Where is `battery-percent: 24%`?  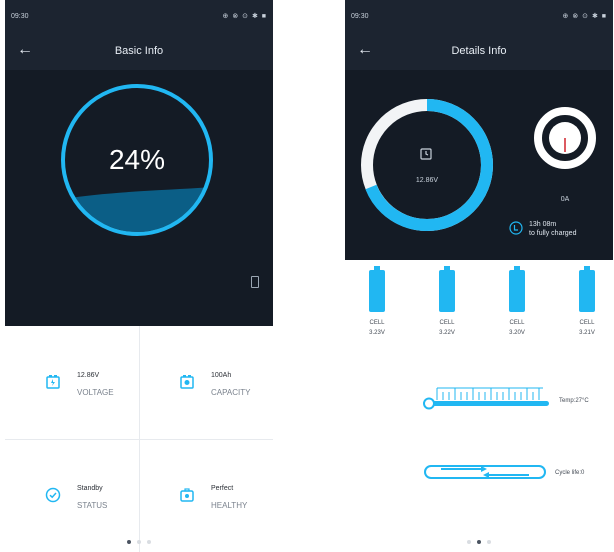 battery-percent: 24% is located at coordinates (137, 159).